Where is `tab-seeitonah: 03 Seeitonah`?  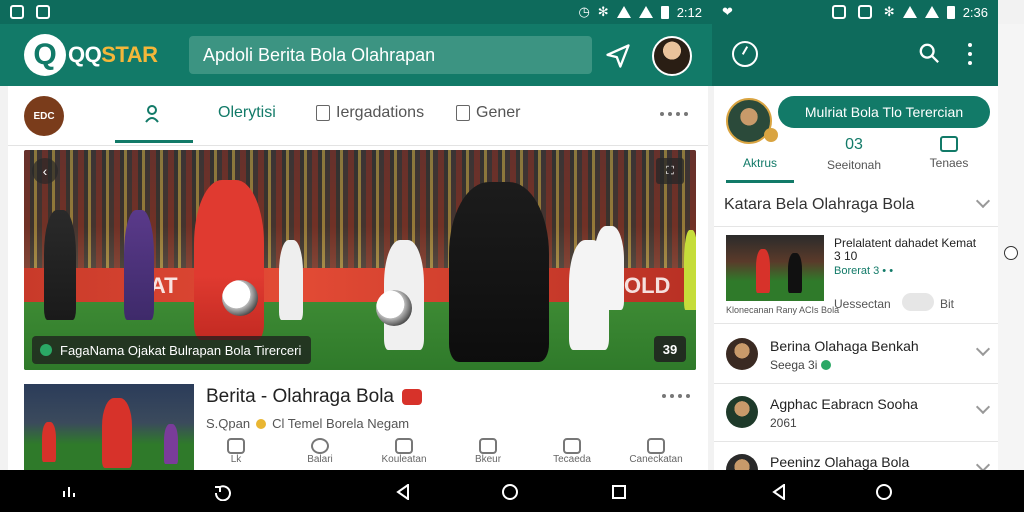
tab-seeitonah: 03 Seeitonah is located at coordinates (854, 154).